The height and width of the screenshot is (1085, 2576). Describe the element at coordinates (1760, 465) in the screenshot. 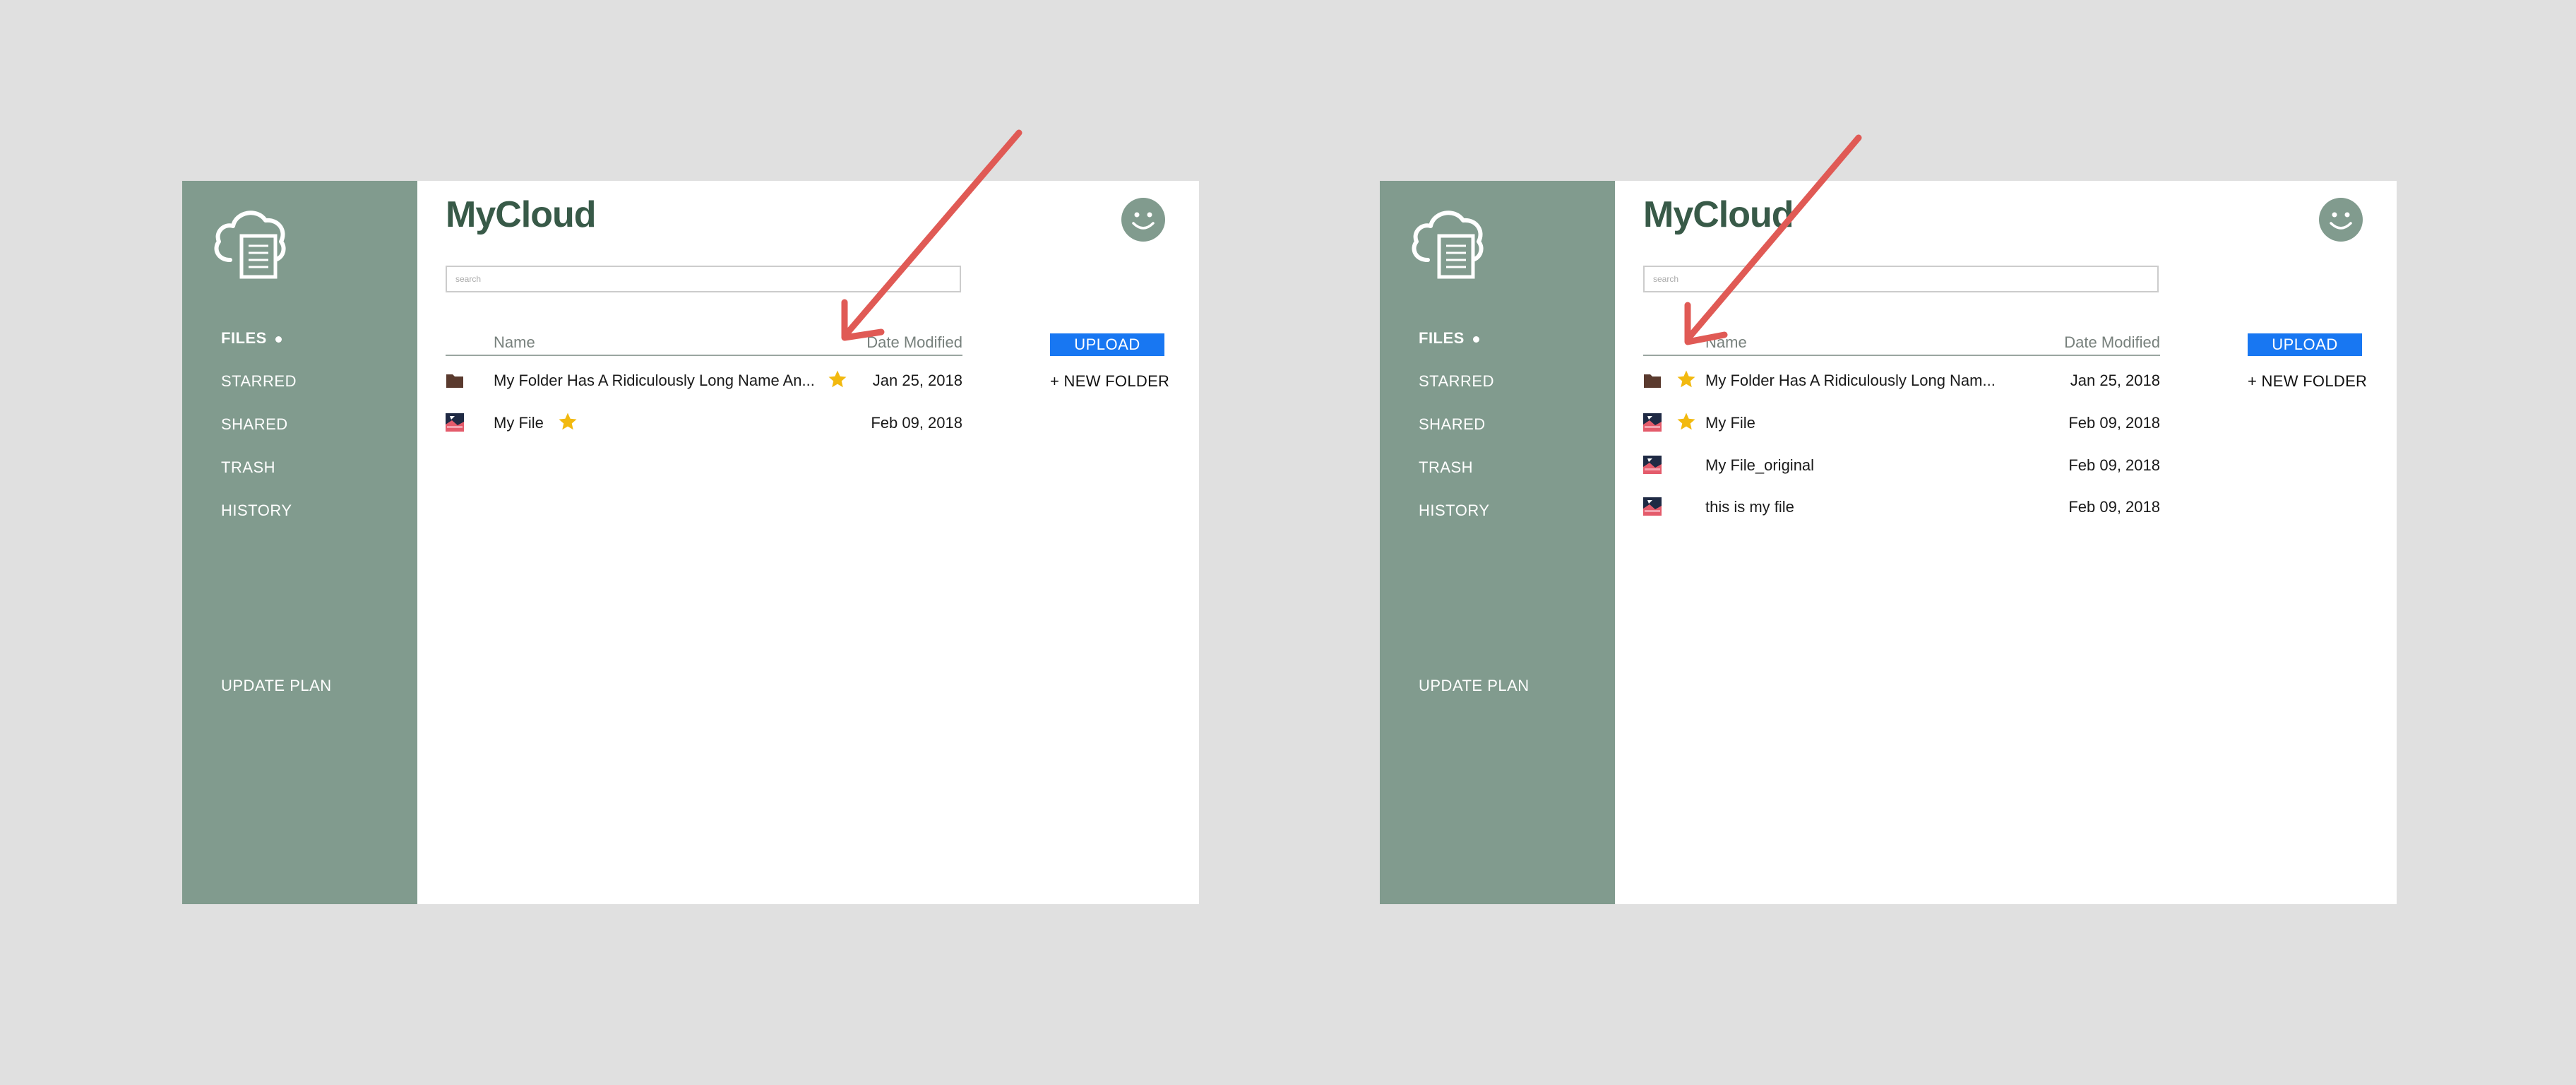

I see `file-name: My File_original` at that location.